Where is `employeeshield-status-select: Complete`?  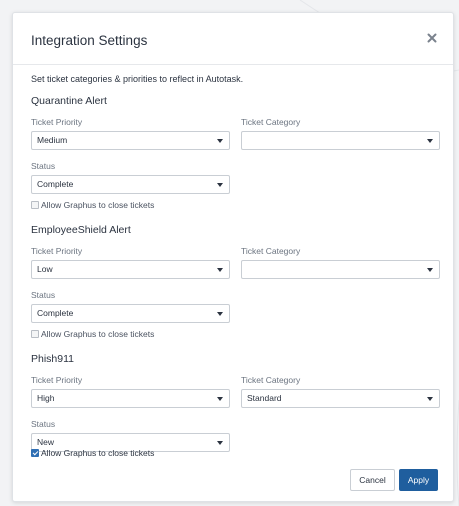 employeeshield-status-select: Complete is located at coordinates (130, 313).